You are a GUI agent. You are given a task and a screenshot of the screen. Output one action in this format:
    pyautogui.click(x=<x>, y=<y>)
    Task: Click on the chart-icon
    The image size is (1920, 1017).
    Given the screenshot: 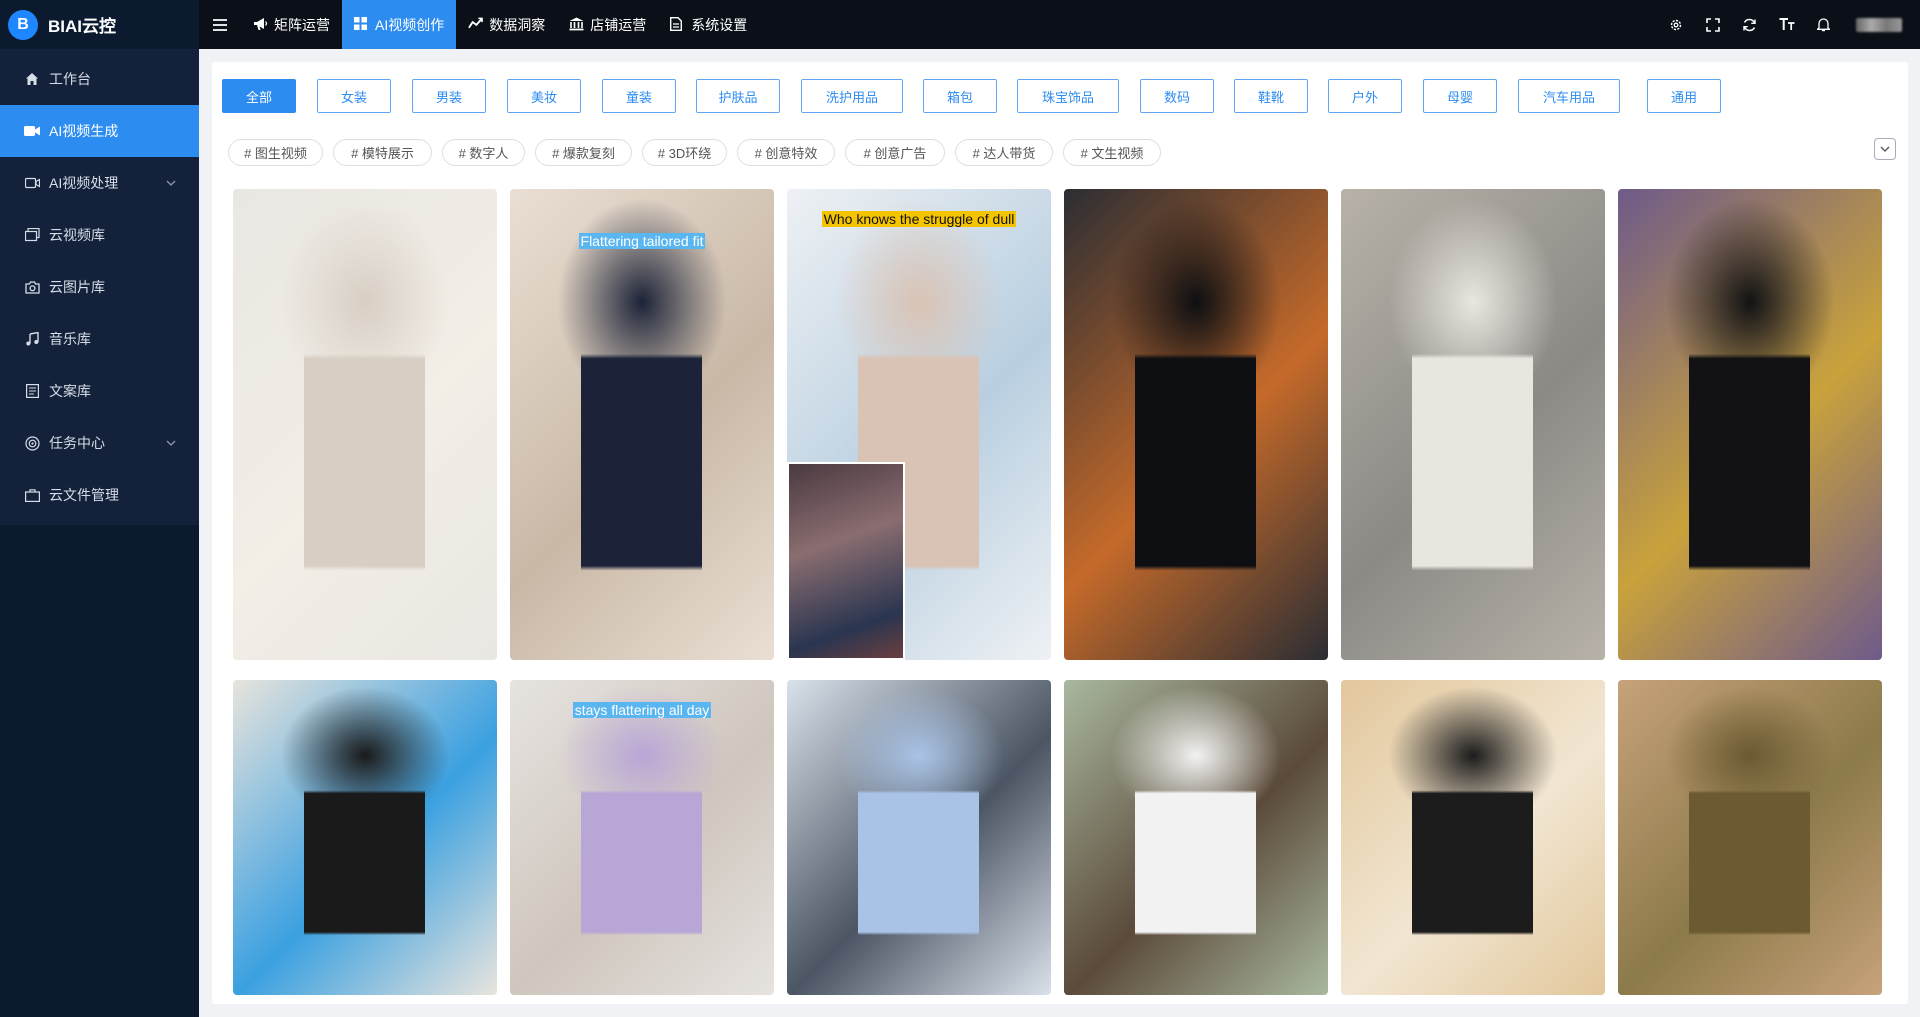 What is the action you would take?
    pyautogui.click(x=476, y=24)
    